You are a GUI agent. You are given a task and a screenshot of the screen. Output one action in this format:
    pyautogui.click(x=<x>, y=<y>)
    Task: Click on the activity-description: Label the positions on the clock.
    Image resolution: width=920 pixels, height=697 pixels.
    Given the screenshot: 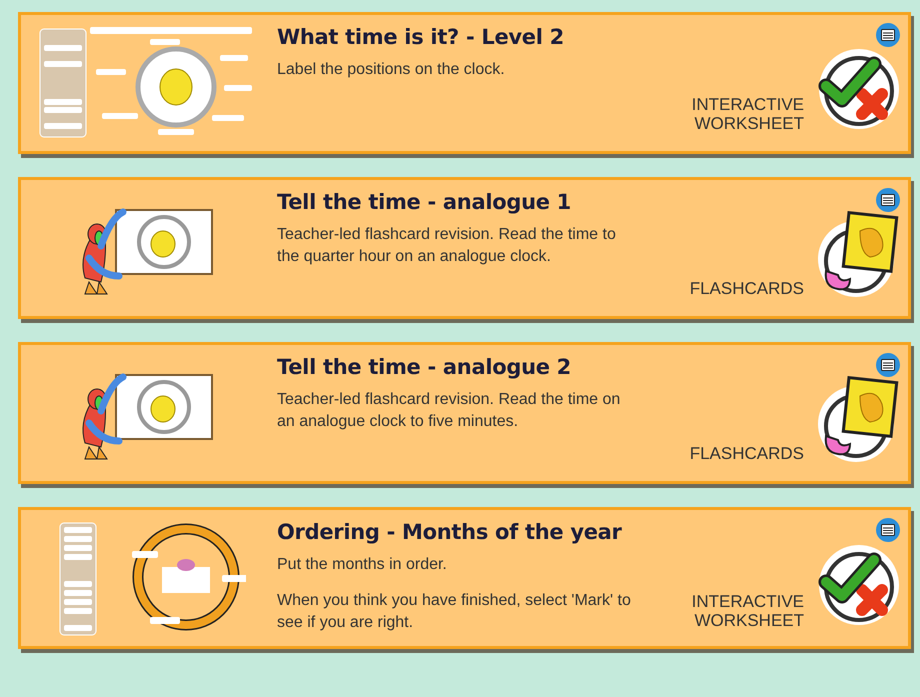 What is the action you would take?
    pyautogui.click(x=391, y=70)
    